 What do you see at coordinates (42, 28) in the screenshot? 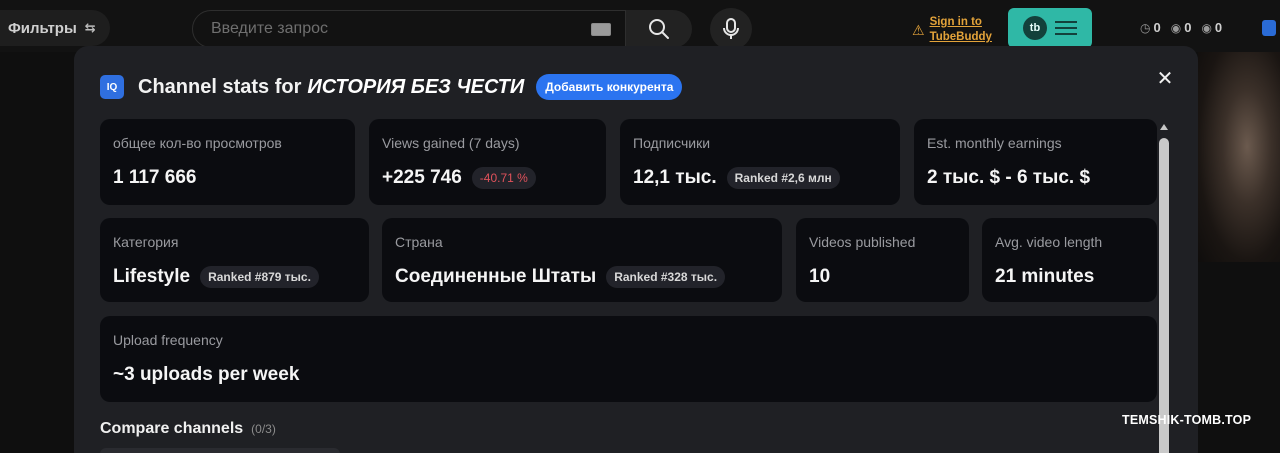
I see `filters-label: Фильтры` at bounding box center [42, 28].